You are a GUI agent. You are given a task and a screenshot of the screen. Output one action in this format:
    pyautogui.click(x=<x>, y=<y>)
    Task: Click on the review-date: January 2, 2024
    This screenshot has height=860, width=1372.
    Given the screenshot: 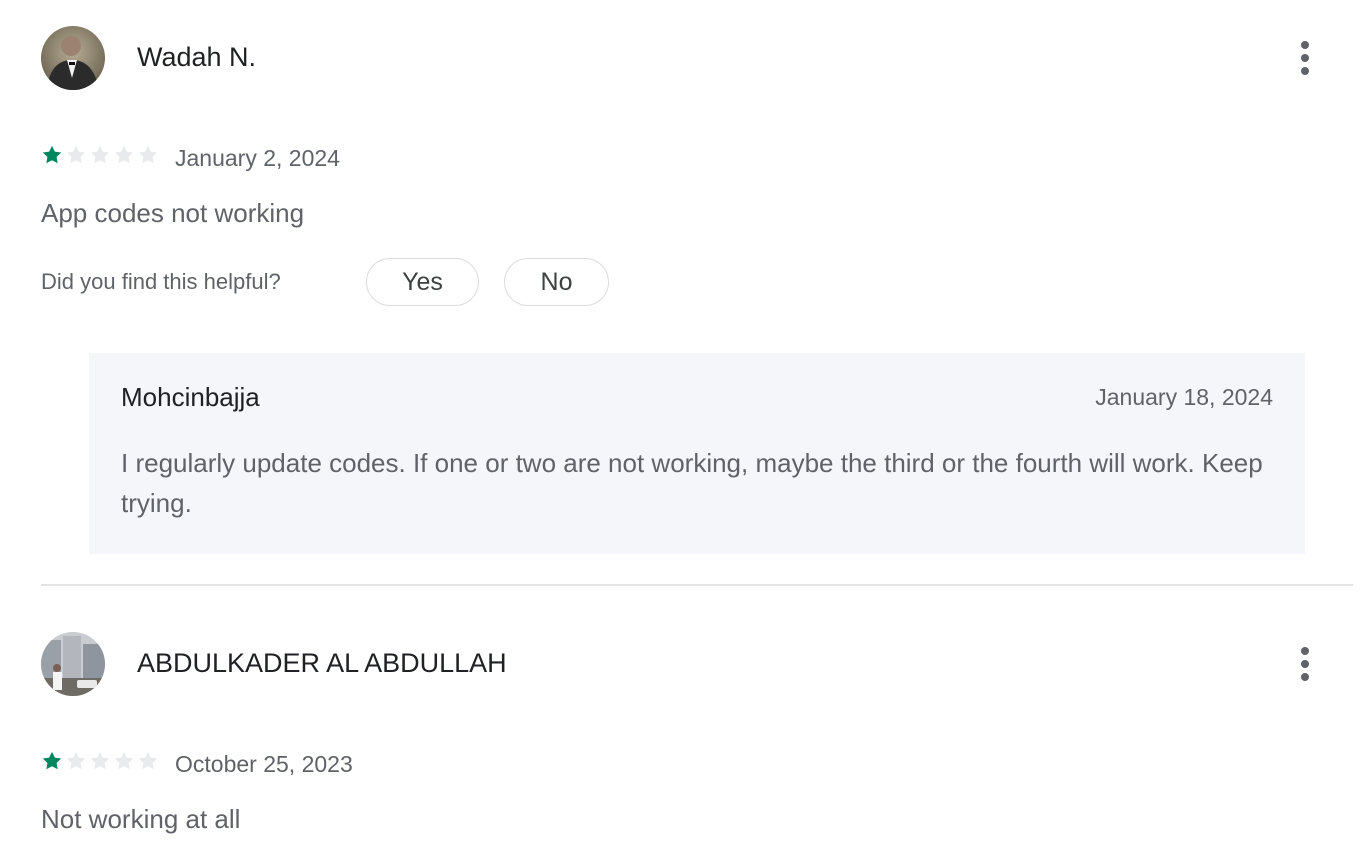 What is the action you would take?
    pyautogui.click(x=257, y=158)
    